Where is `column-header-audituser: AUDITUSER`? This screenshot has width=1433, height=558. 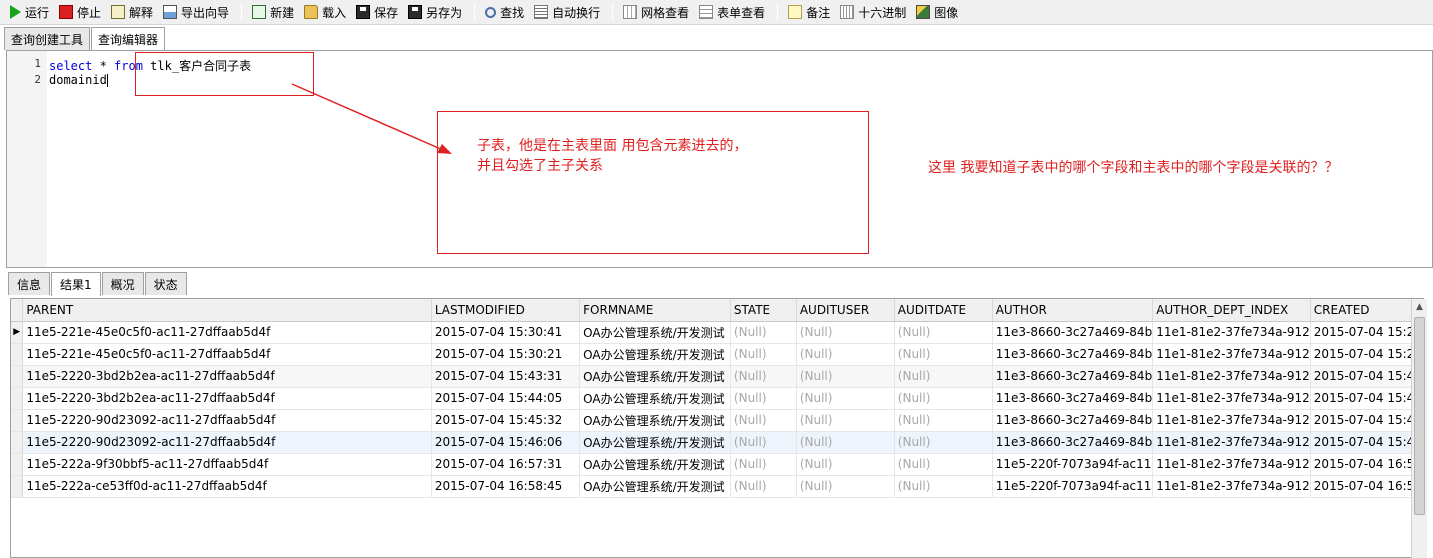
column-header-audituser: AUDITUSER is located at coordinates (845, 310).